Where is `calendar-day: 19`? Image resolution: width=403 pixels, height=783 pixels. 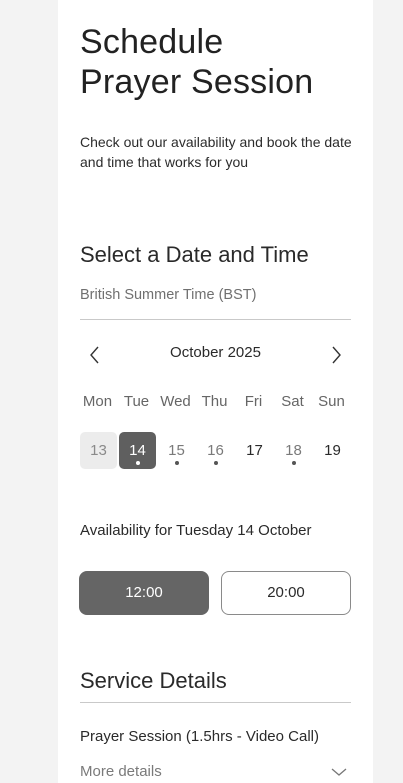
calendar-day: 19 is located at coordinates (332, 450).